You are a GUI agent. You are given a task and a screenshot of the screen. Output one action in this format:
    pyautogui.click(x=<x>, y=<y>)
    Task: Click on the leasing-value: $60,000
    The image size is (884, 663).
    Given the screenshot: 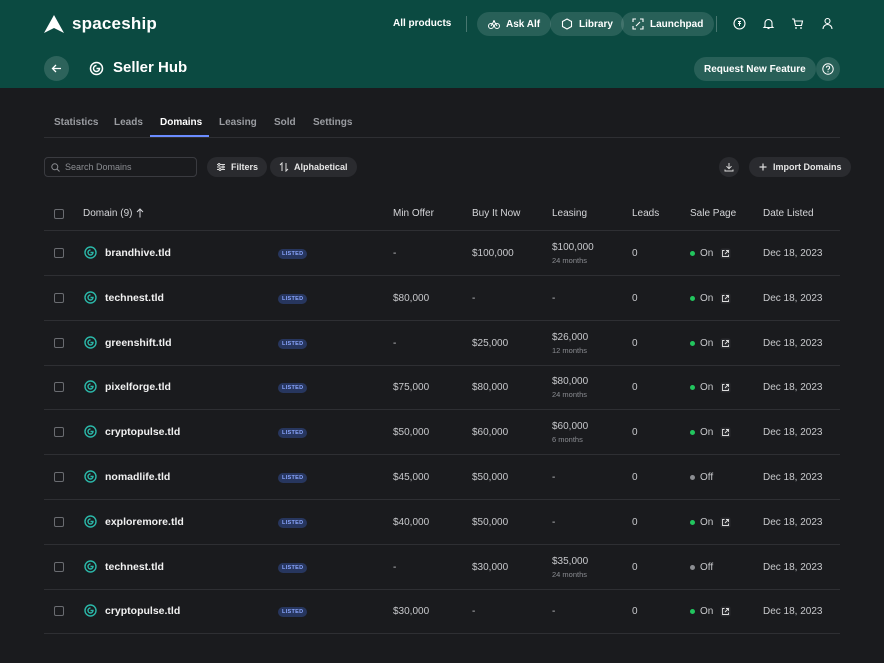 What is the action you would take?
    pyautogui.click(x=570, y=427)
    